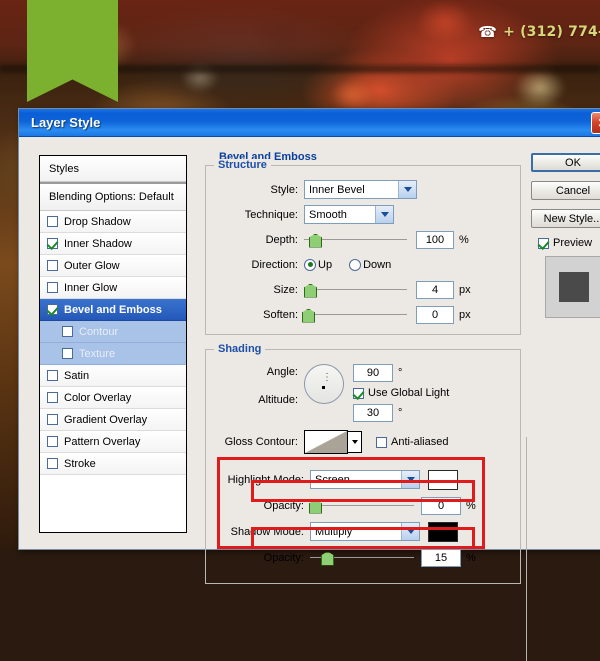 The height and width of the screenshot is (661, 600). I want to click on highlight-color-swatch, so click(443, 479).